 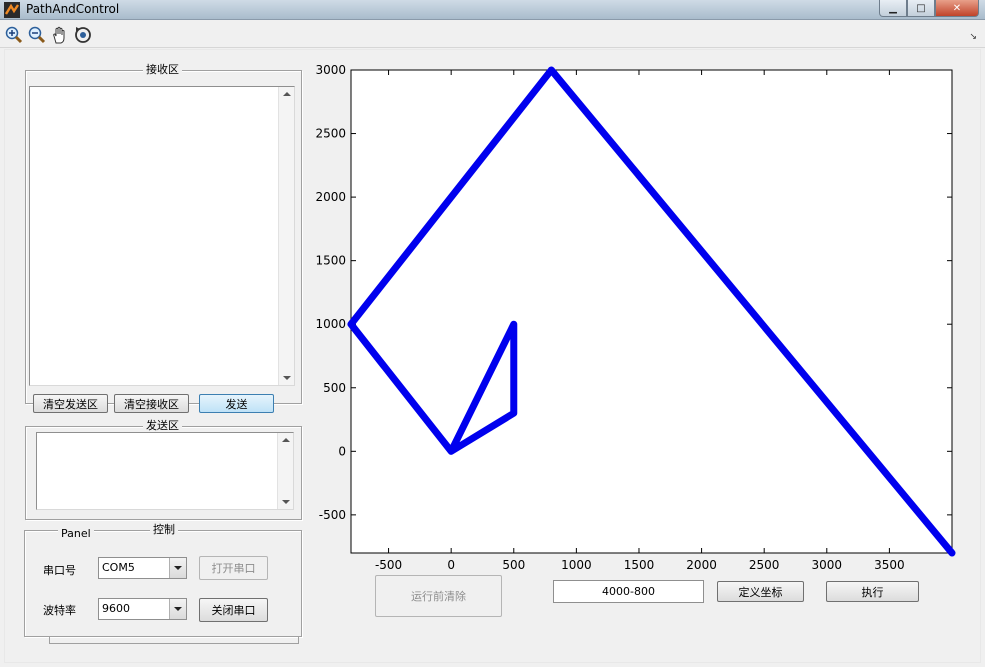 I want to click on y-tick-label: -500, so click(x=332, y=515).